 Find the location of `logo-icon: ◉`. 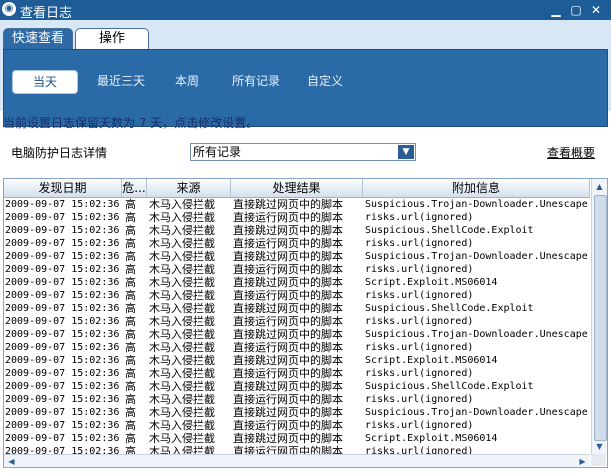

logo-icon: ◉ is located at coordinates (9, 9).